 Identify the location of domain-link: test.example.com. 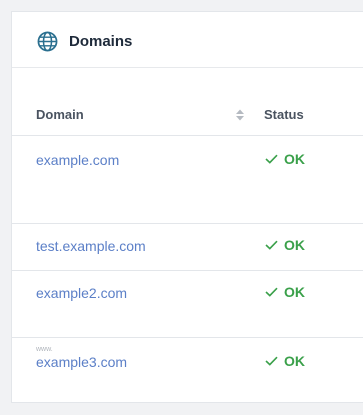
(91, 246).